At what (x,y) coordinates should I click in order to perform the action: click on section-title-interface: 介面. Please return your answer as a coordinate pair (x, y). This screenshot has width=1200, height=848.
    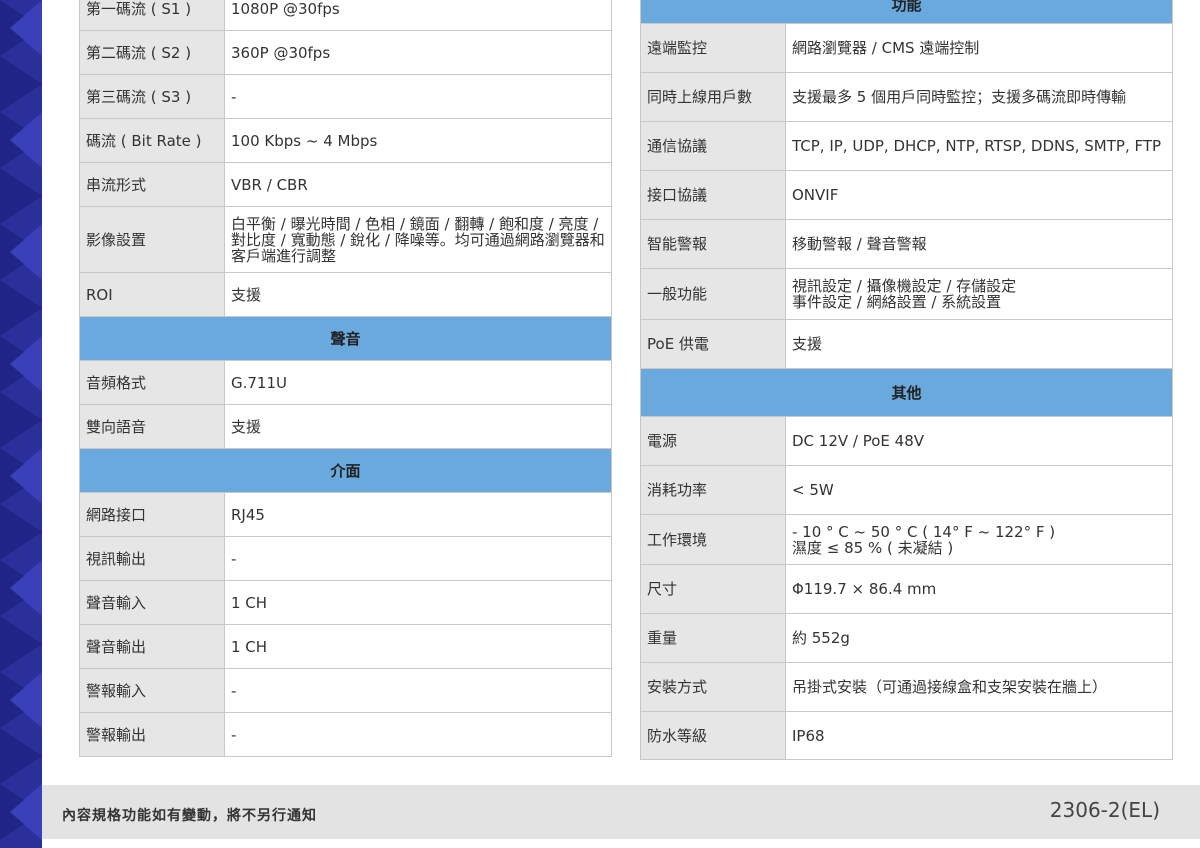
    Looking at the image, I should click on (345, 470).